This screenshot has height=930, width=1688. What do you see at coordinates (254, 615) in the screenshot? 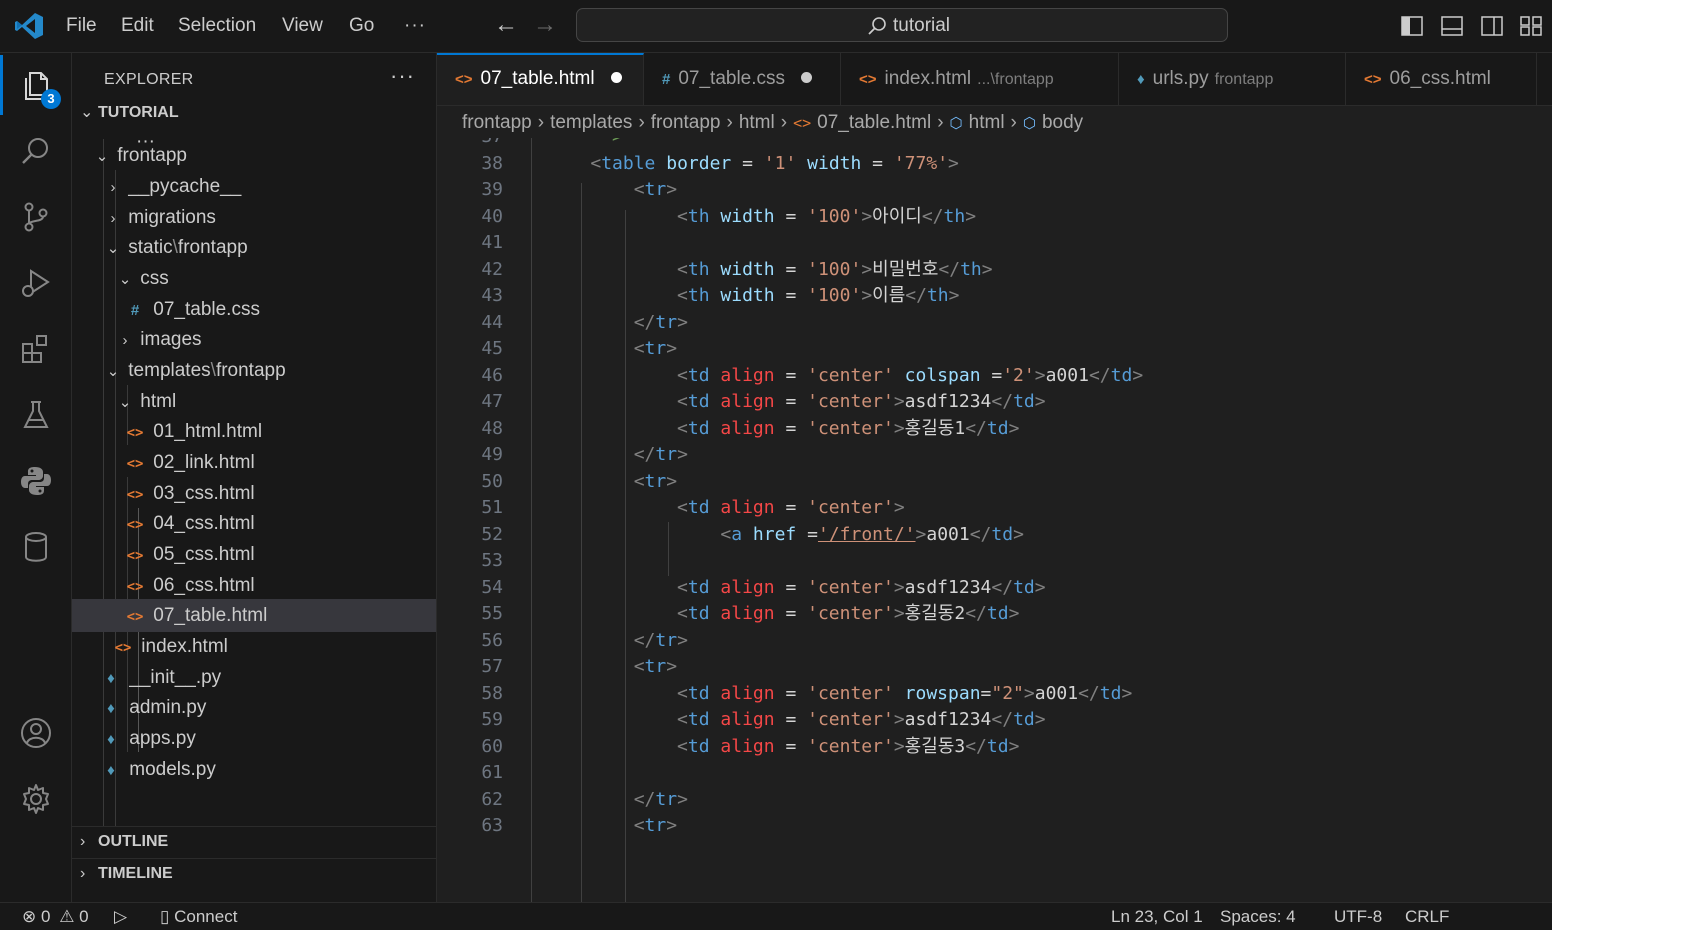
I see `file-07-table-html: <> 07_table.html` at bounding box center [254, 615].